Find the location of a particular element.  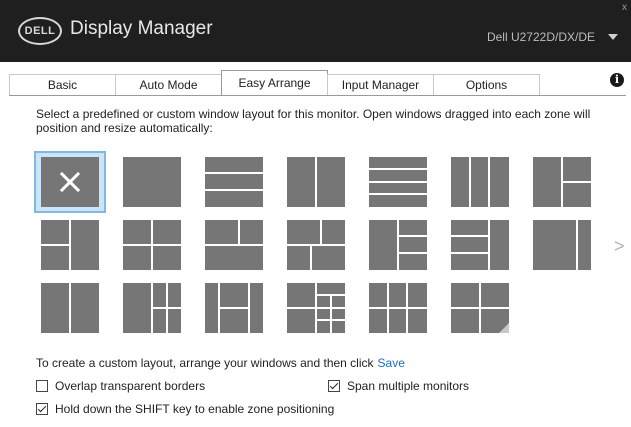

layout-two-columns is located at coordinates (316, 182).